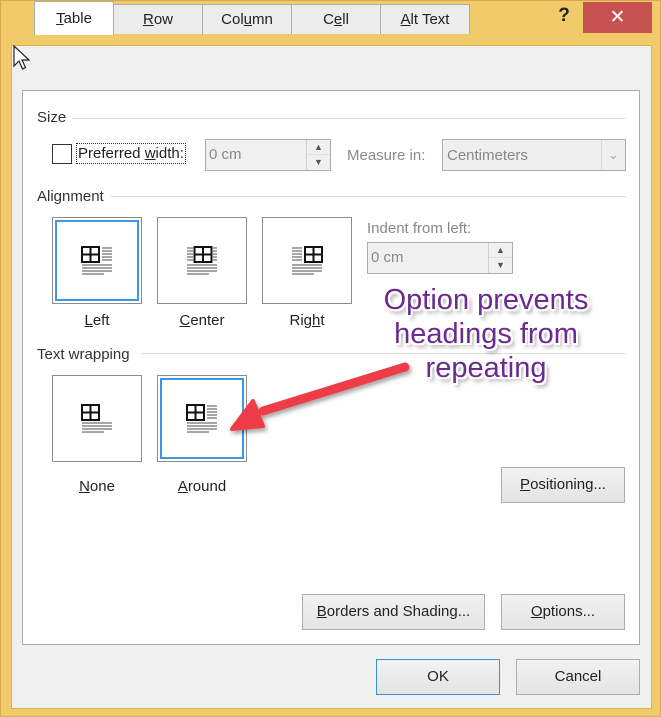 This screenshot has height=717, width=661. I want to click on table-right-align-icon, so click(307, 260).